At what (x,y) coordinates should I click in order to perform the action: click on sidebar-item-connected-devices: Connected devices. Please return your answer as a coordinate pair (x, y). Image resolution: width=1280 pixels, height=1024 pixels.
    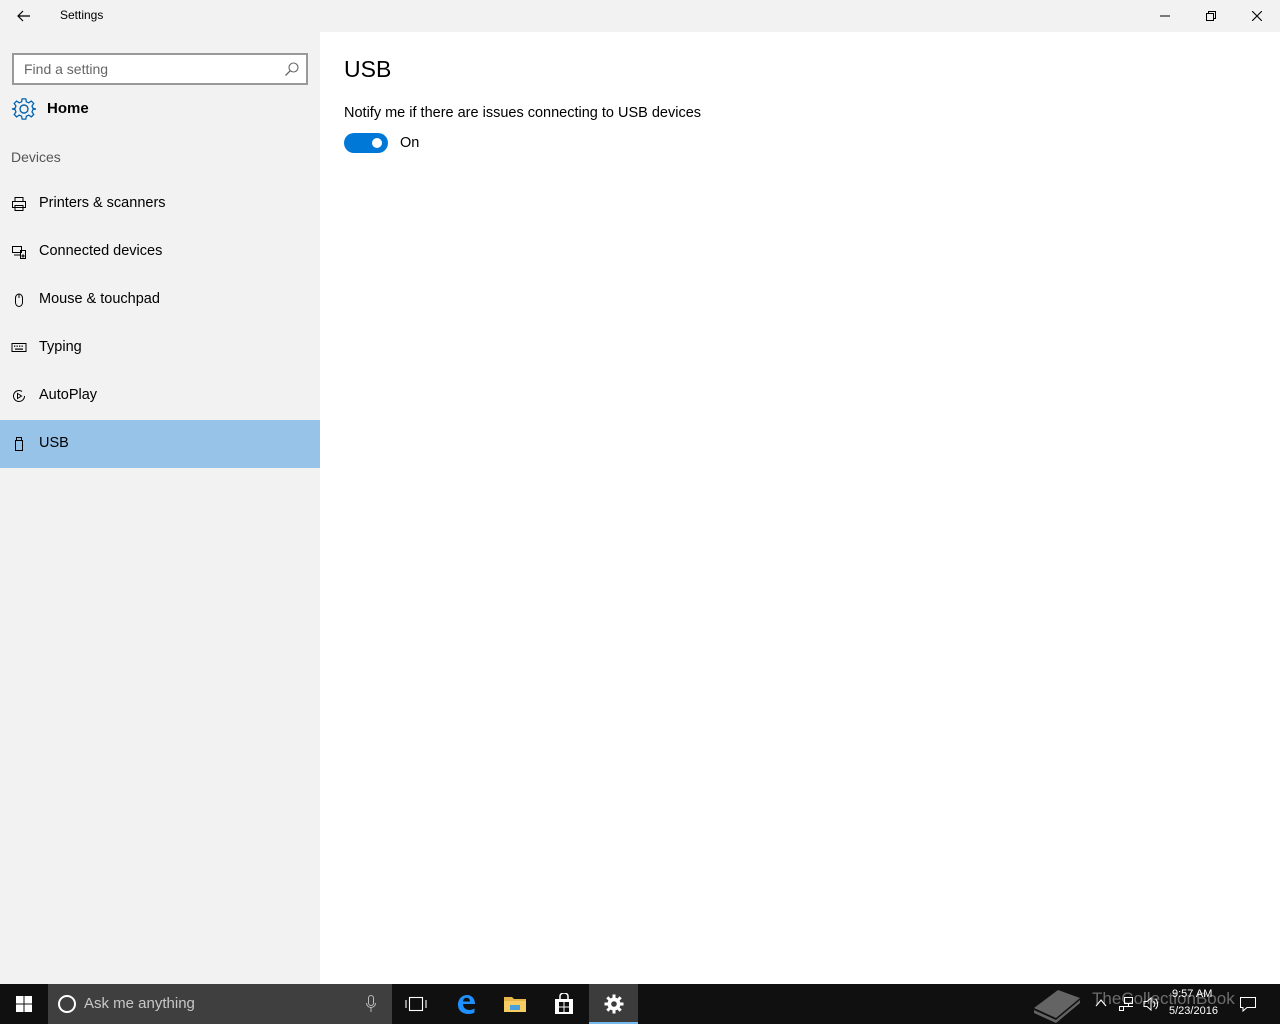
    Looking at the image, I should click on (160, 252).